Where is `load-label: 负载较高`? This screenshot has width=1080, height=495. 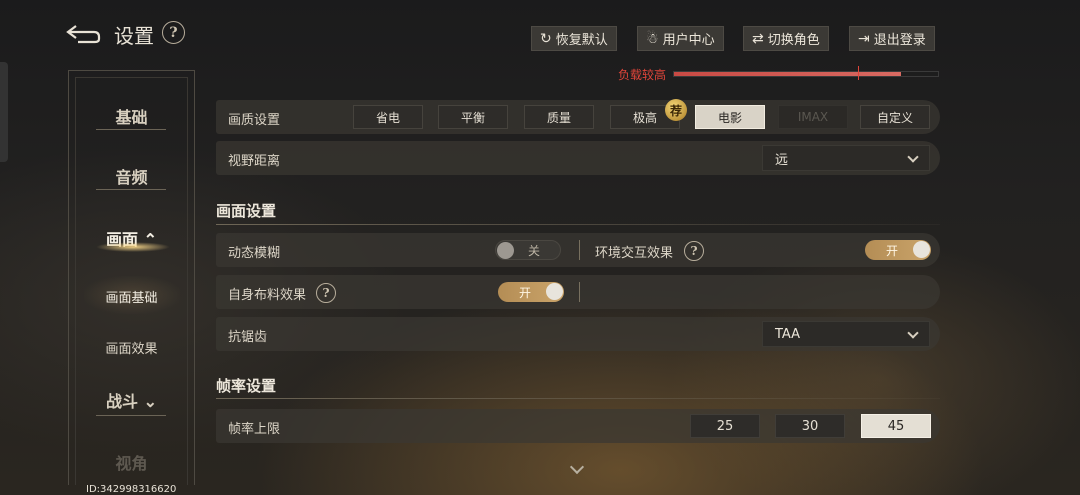
load-label: 负载较高 is located at coordinates (642, 75).